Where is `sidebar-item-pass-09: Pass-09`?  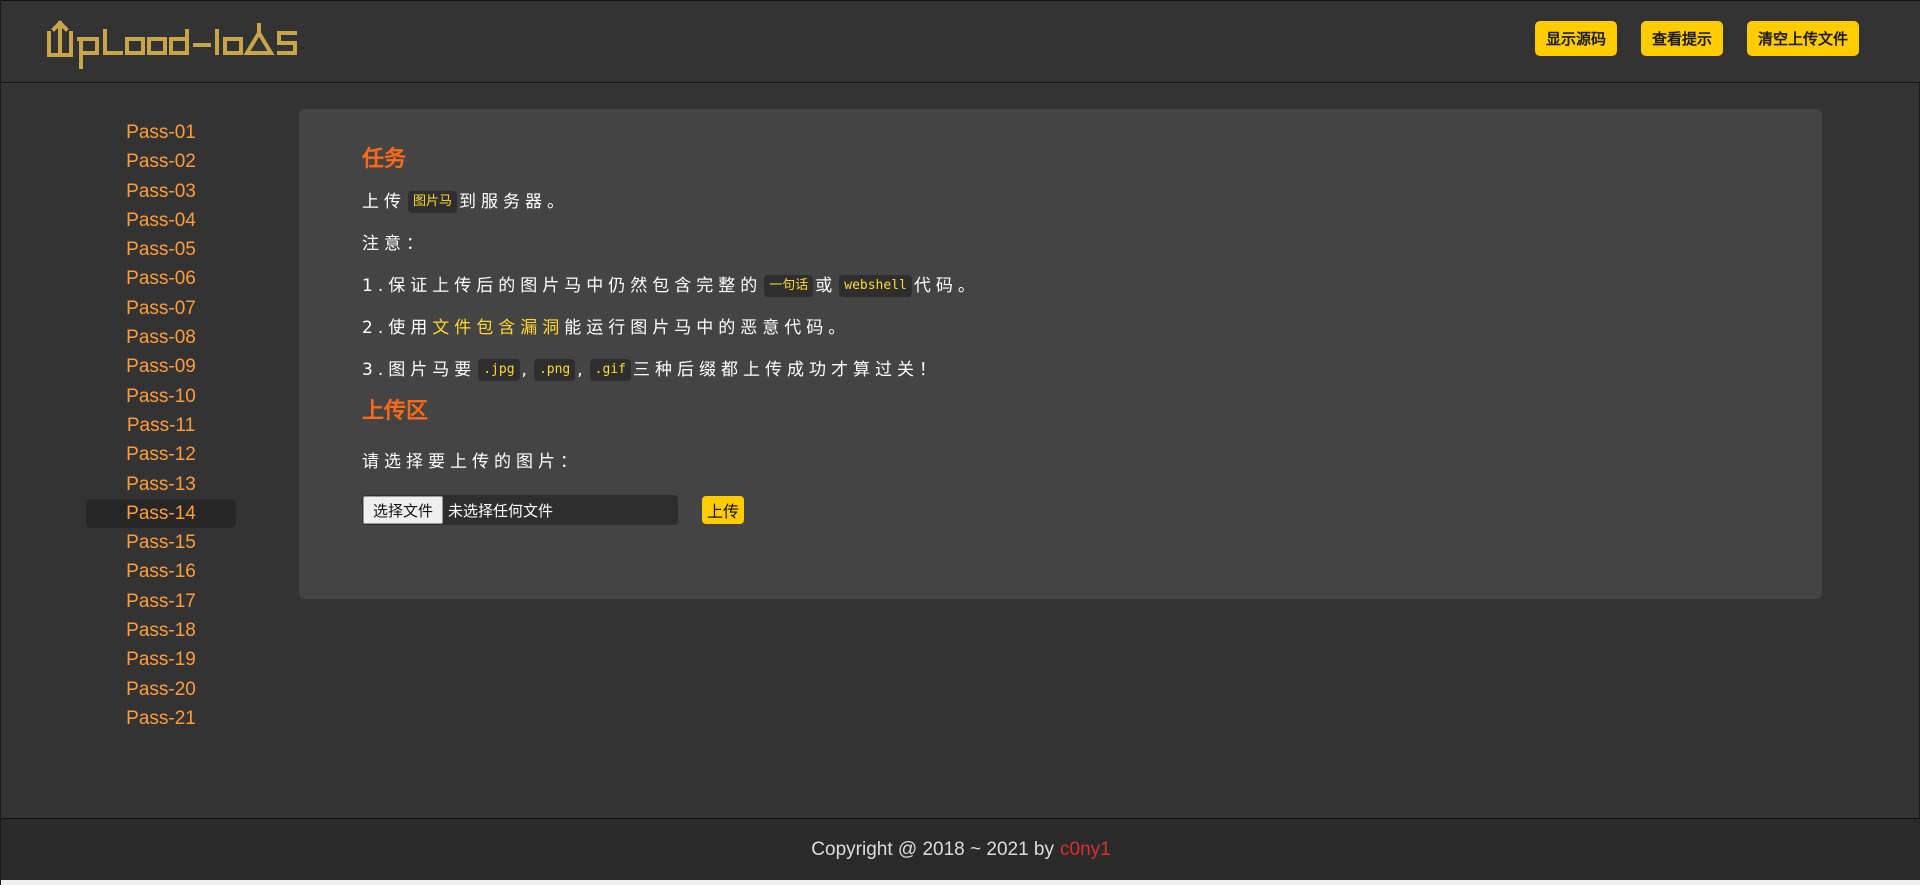
sidebar-item-pass-09: Pass-09 is located at coordinates (161, 366).